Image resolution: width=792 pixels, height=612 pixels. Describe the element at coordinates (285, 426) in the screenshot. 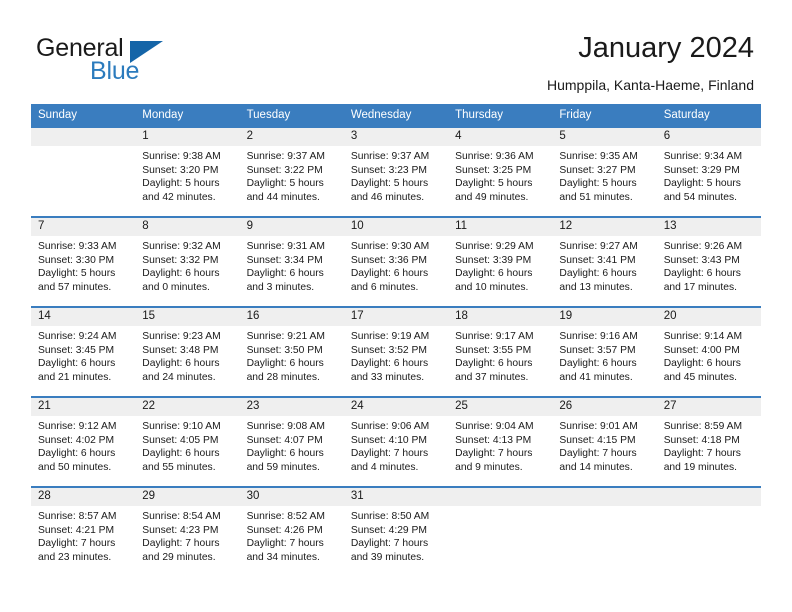

I see `sunrise-time: Sunrise: 9:08 AM` at that location.